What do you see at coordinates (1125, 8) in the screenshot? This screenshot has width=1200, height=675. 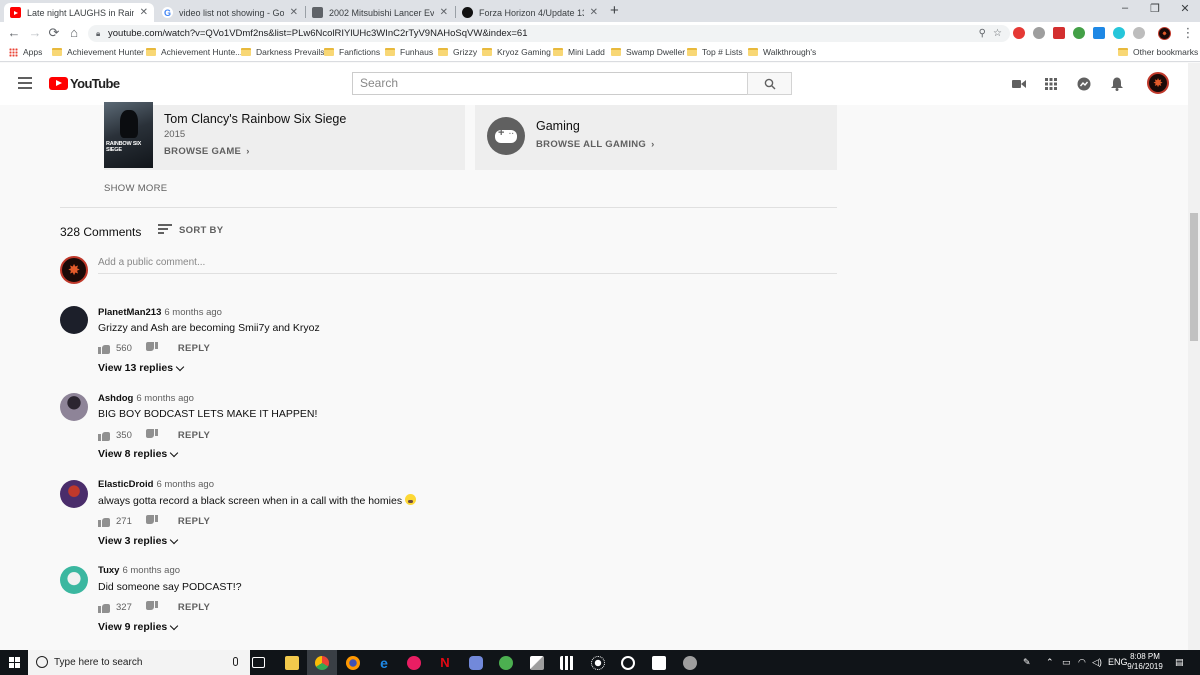 I see `minimize-button: –` at bounding box center [1125, 8].